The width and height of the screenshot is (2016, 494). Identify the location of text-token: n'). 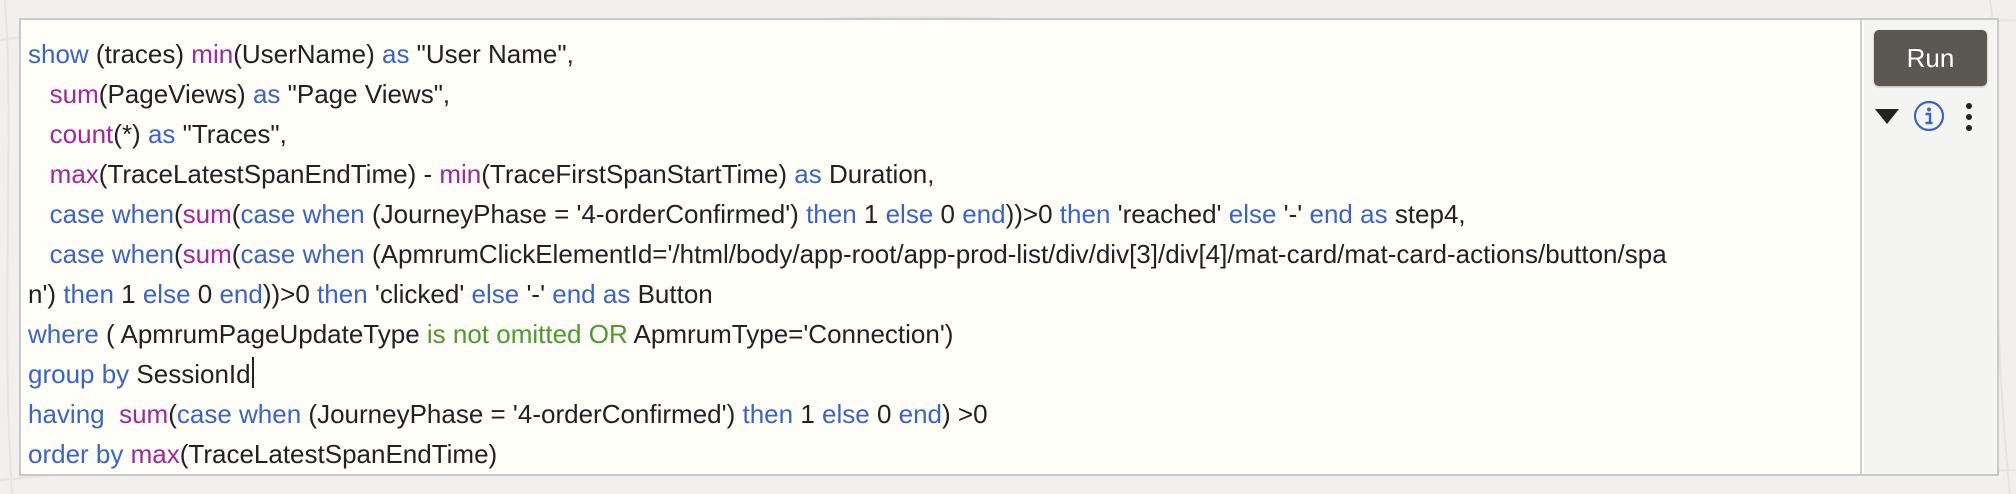
(46, 294).